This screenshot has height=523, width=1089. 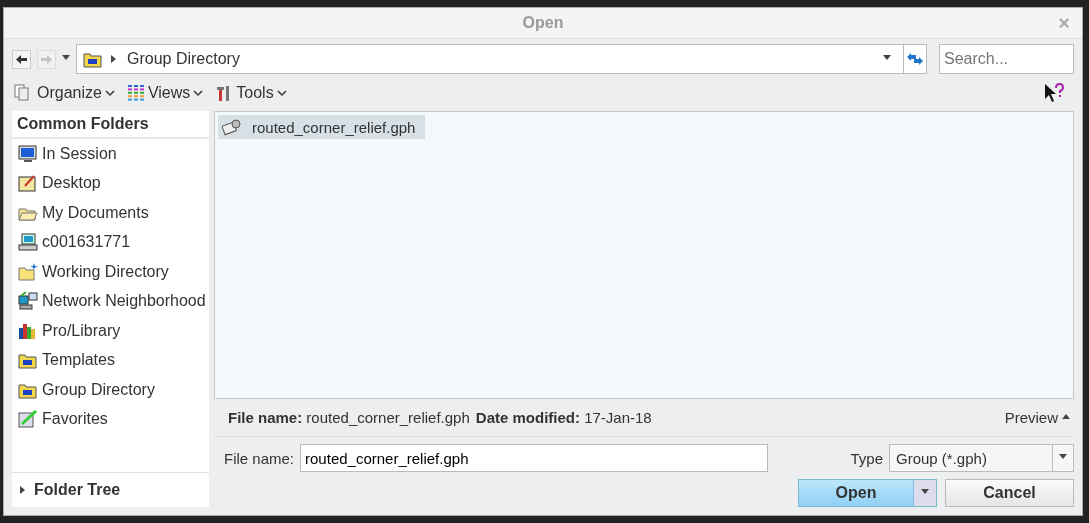 What do you see at coordinates (110, 419) in the screenshot?
I see `sidebar-item: Favorites` at bounding box center [110, 419].